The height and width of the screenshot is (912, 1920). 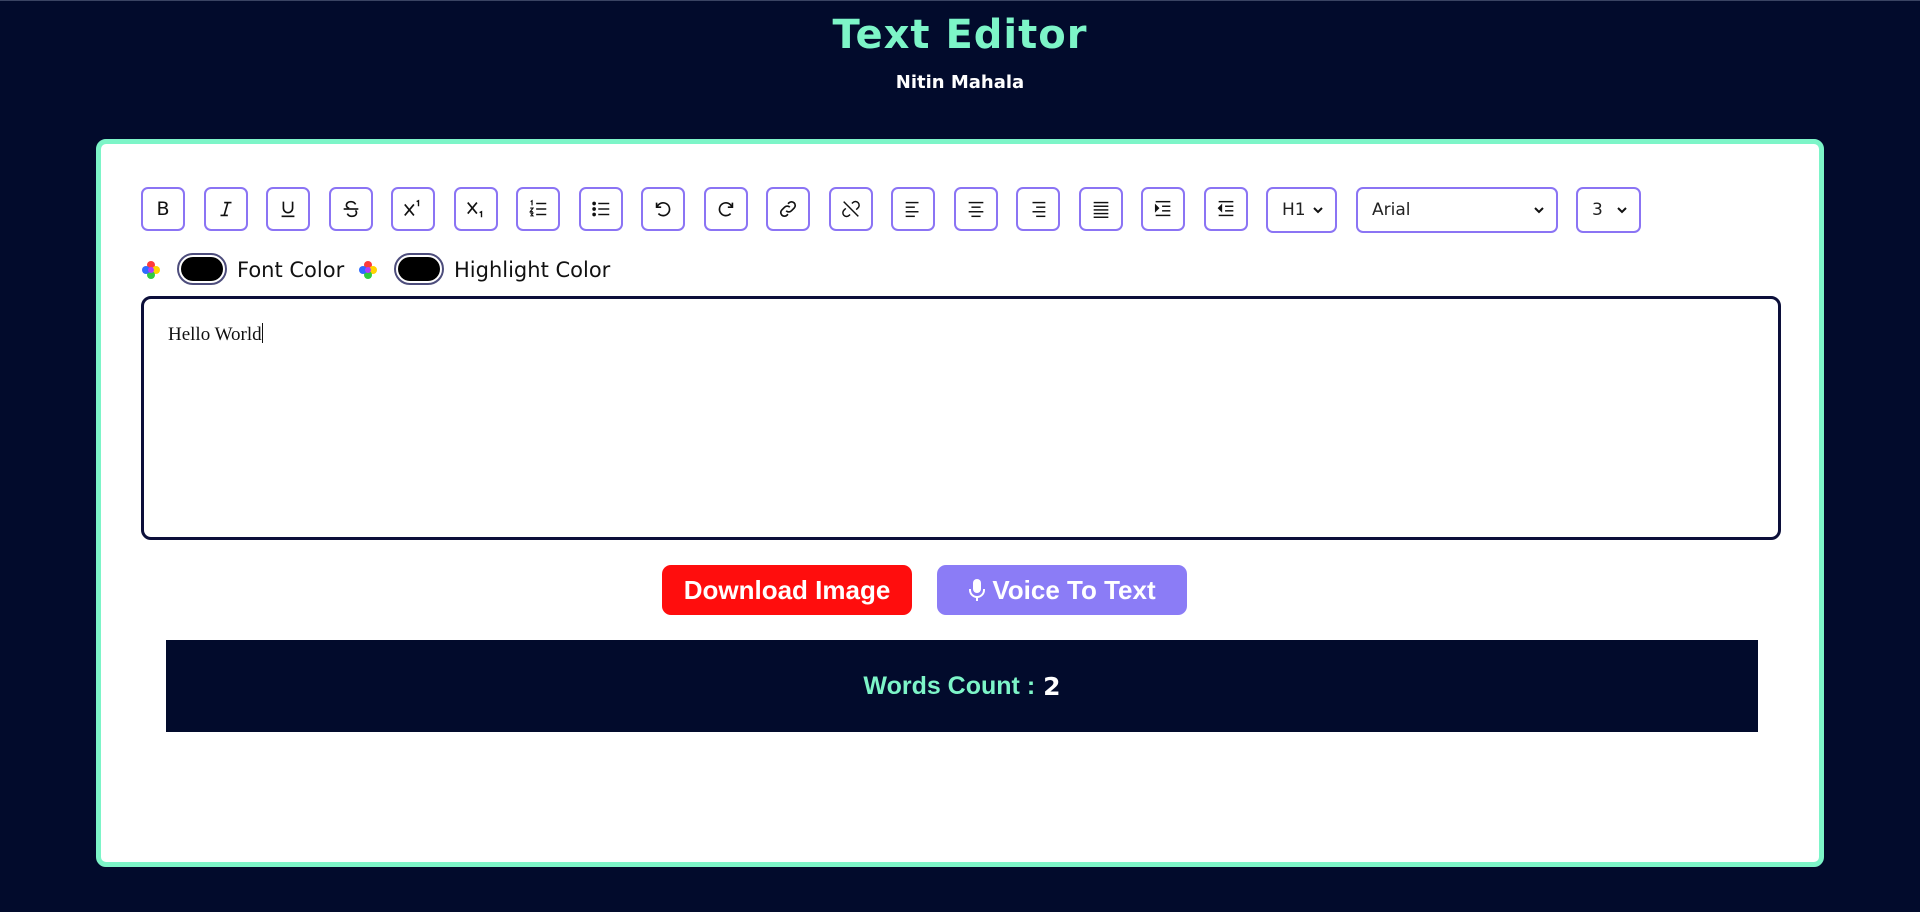 I want to click on bold-icon: B, so click(x=163, y=209).